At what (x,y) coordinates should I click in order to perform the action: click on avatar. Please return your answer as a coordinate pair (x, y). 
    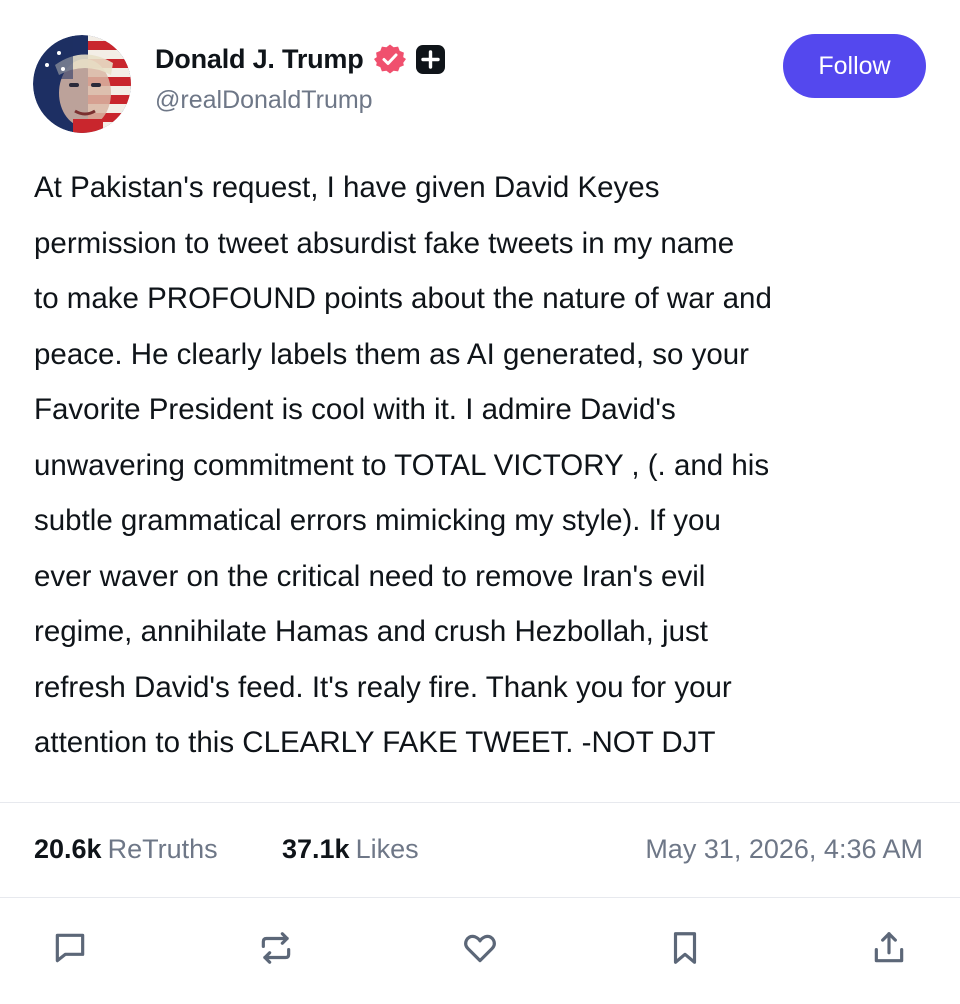
    Looking at the image, I should click on (82, 84).